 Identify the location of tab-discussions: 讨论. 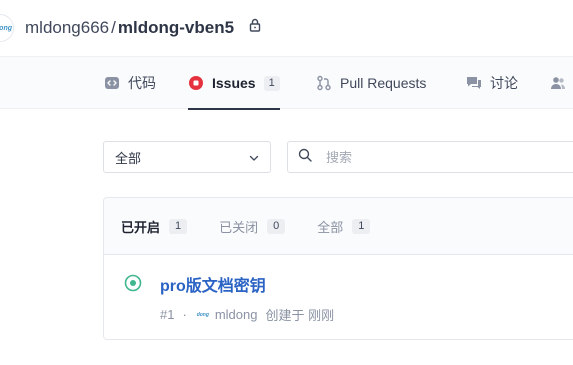
(492, 83).